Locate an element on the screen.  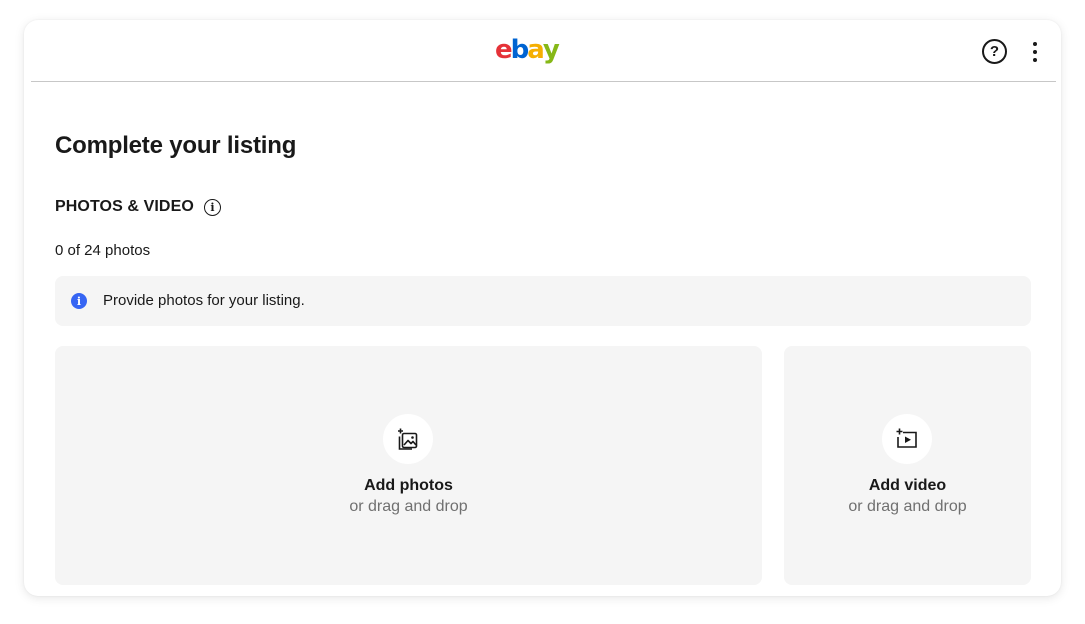
photos-section-heading: PHOTOS & VIDEO i is located at coordinates (138, 207).